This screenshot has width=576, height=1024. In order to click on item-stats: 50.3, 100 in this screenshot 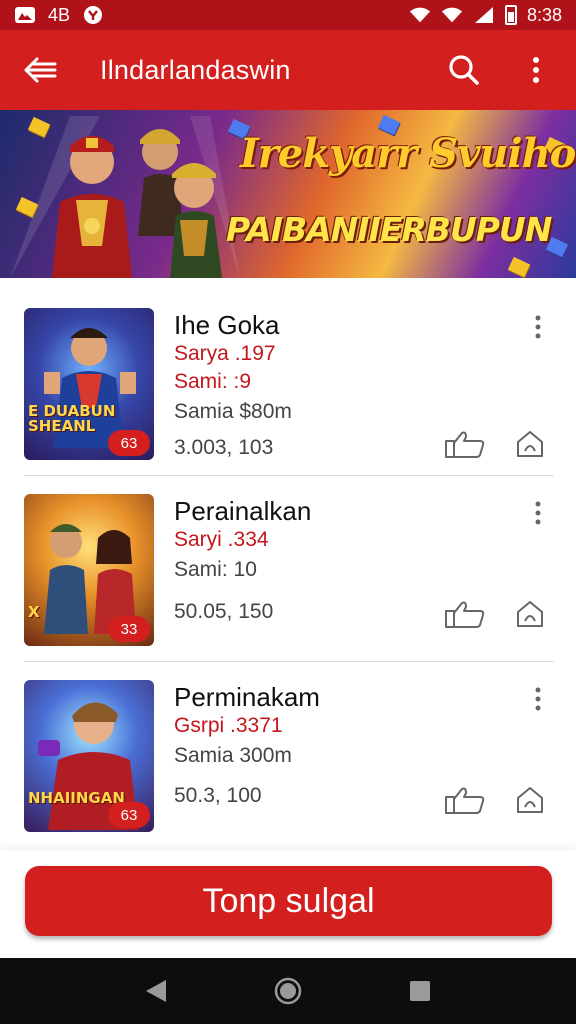, I will do `click(218, 795)`.